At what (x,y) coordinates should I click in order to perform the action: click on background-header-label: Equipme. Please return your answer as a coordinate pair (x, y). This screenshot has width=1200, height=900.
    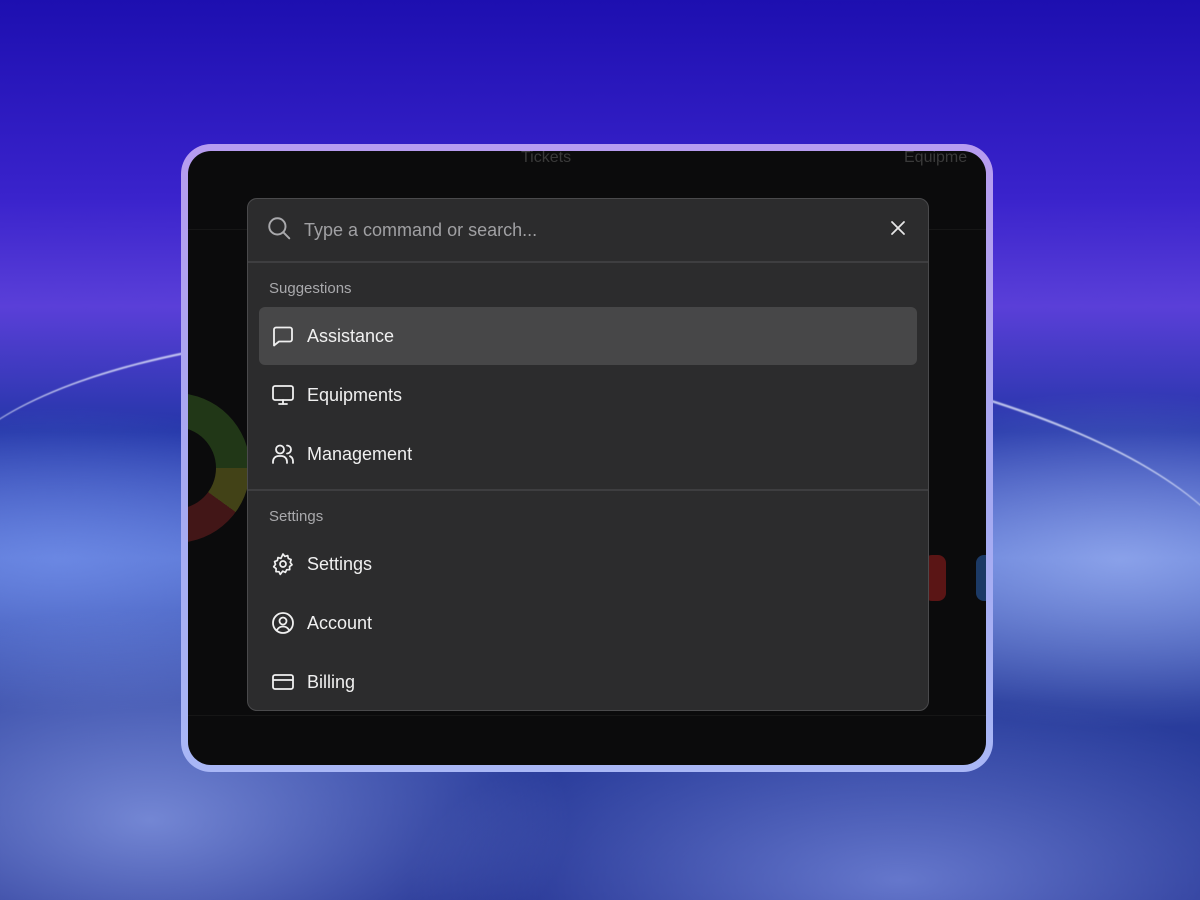
    Looking at the image, I should click on (936, 158).